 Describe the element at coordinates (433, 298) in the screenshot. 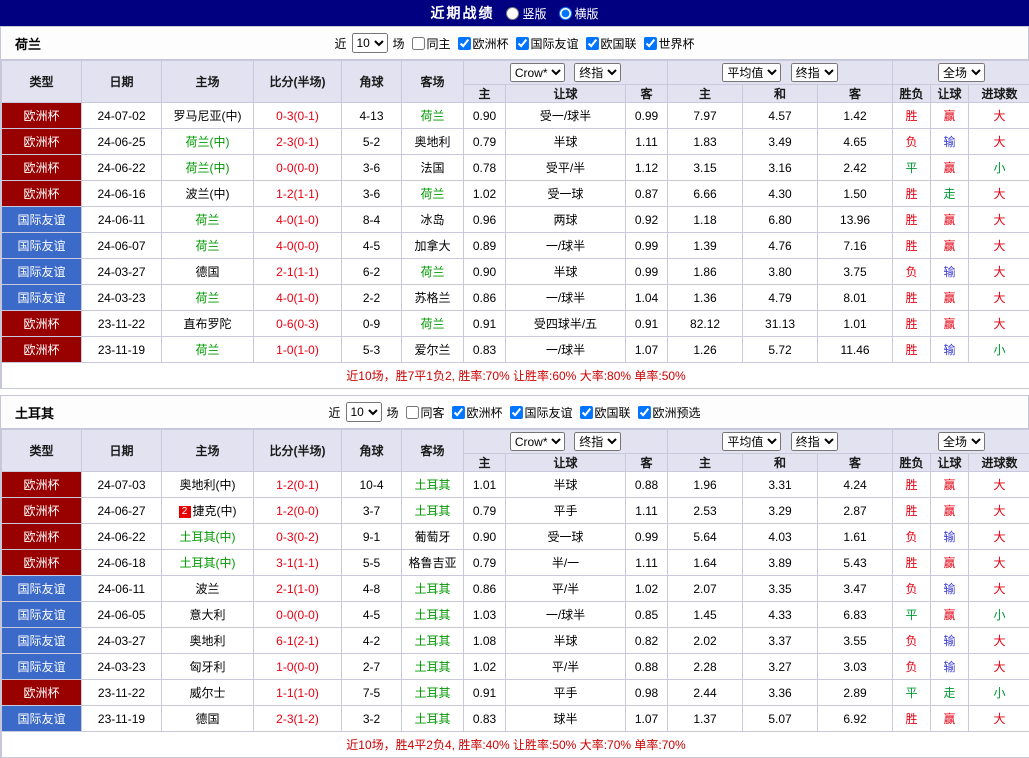

I see `away-team: 苏格兰` at that location.